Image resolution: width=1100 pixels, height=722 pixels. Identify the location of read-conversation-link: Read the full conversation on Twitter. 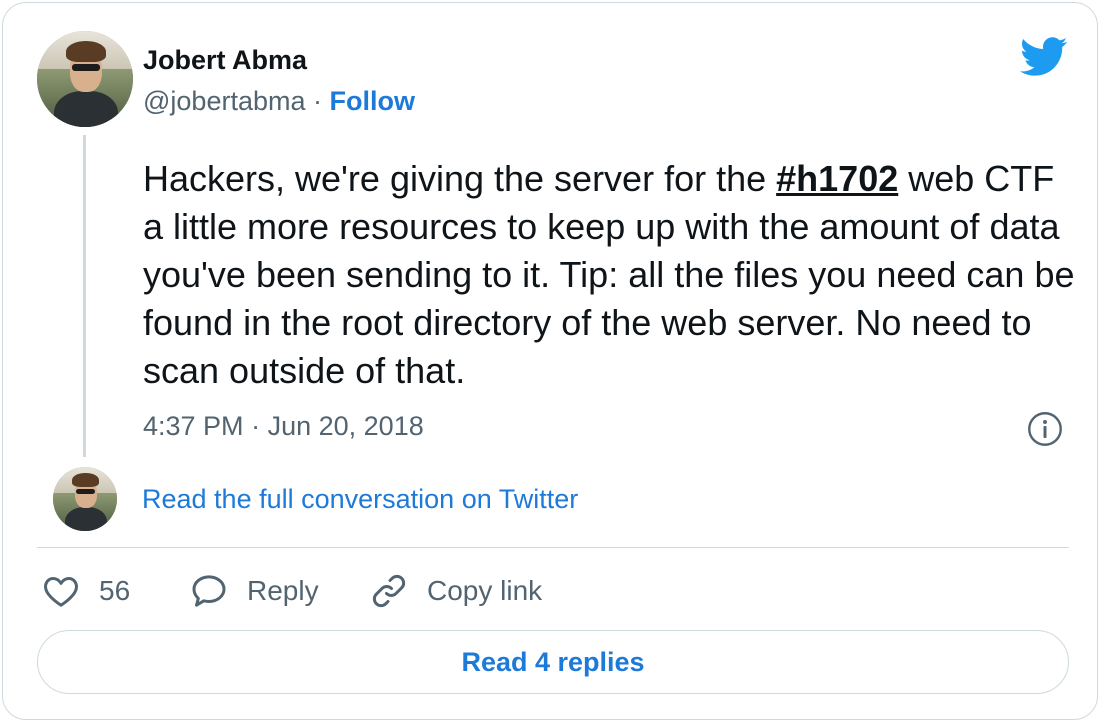
(360, 499).